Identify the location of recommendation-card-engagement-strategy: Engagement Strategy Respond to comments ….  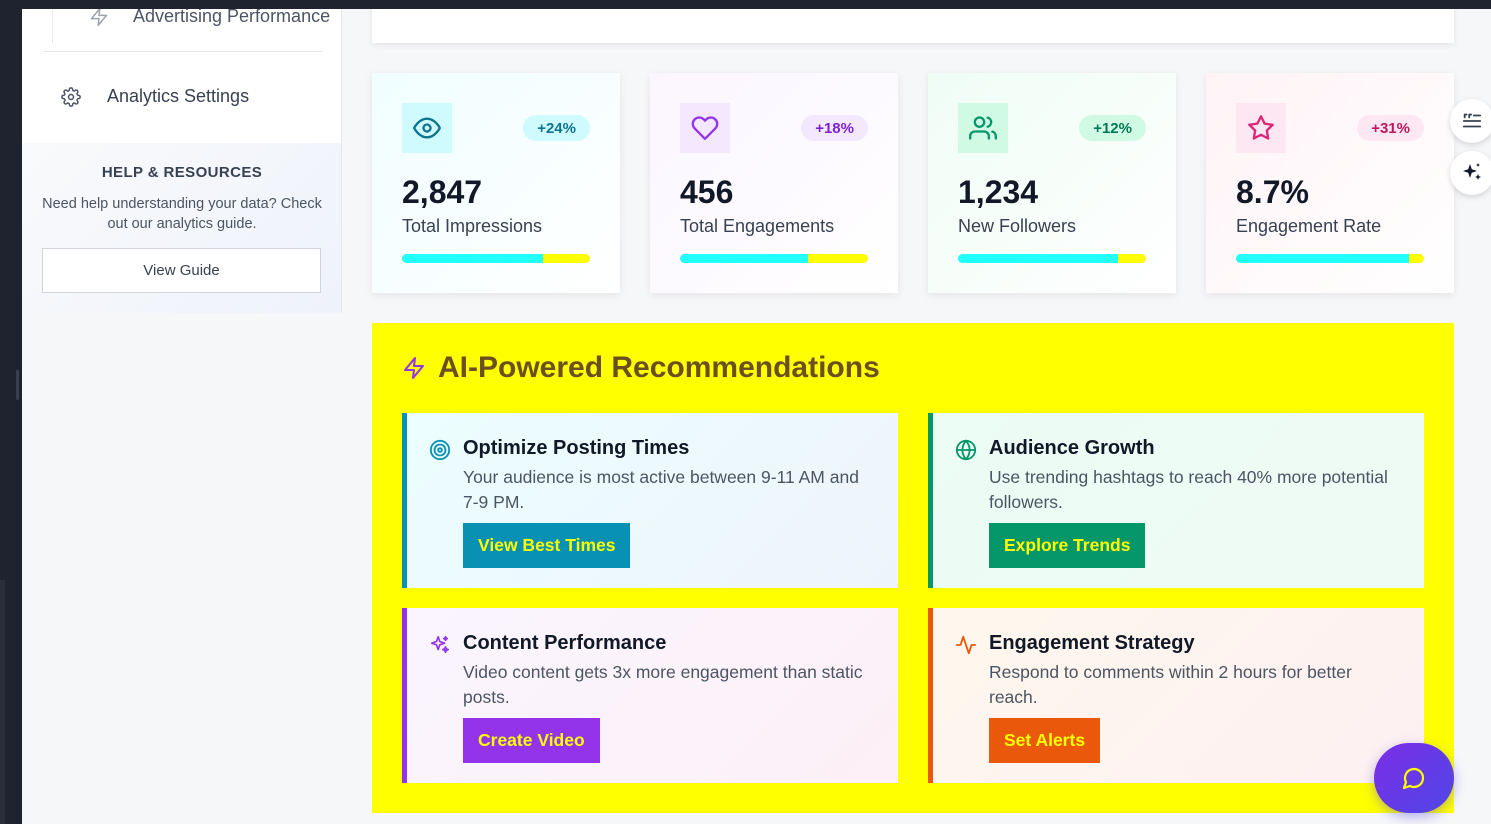
(1176, 695).